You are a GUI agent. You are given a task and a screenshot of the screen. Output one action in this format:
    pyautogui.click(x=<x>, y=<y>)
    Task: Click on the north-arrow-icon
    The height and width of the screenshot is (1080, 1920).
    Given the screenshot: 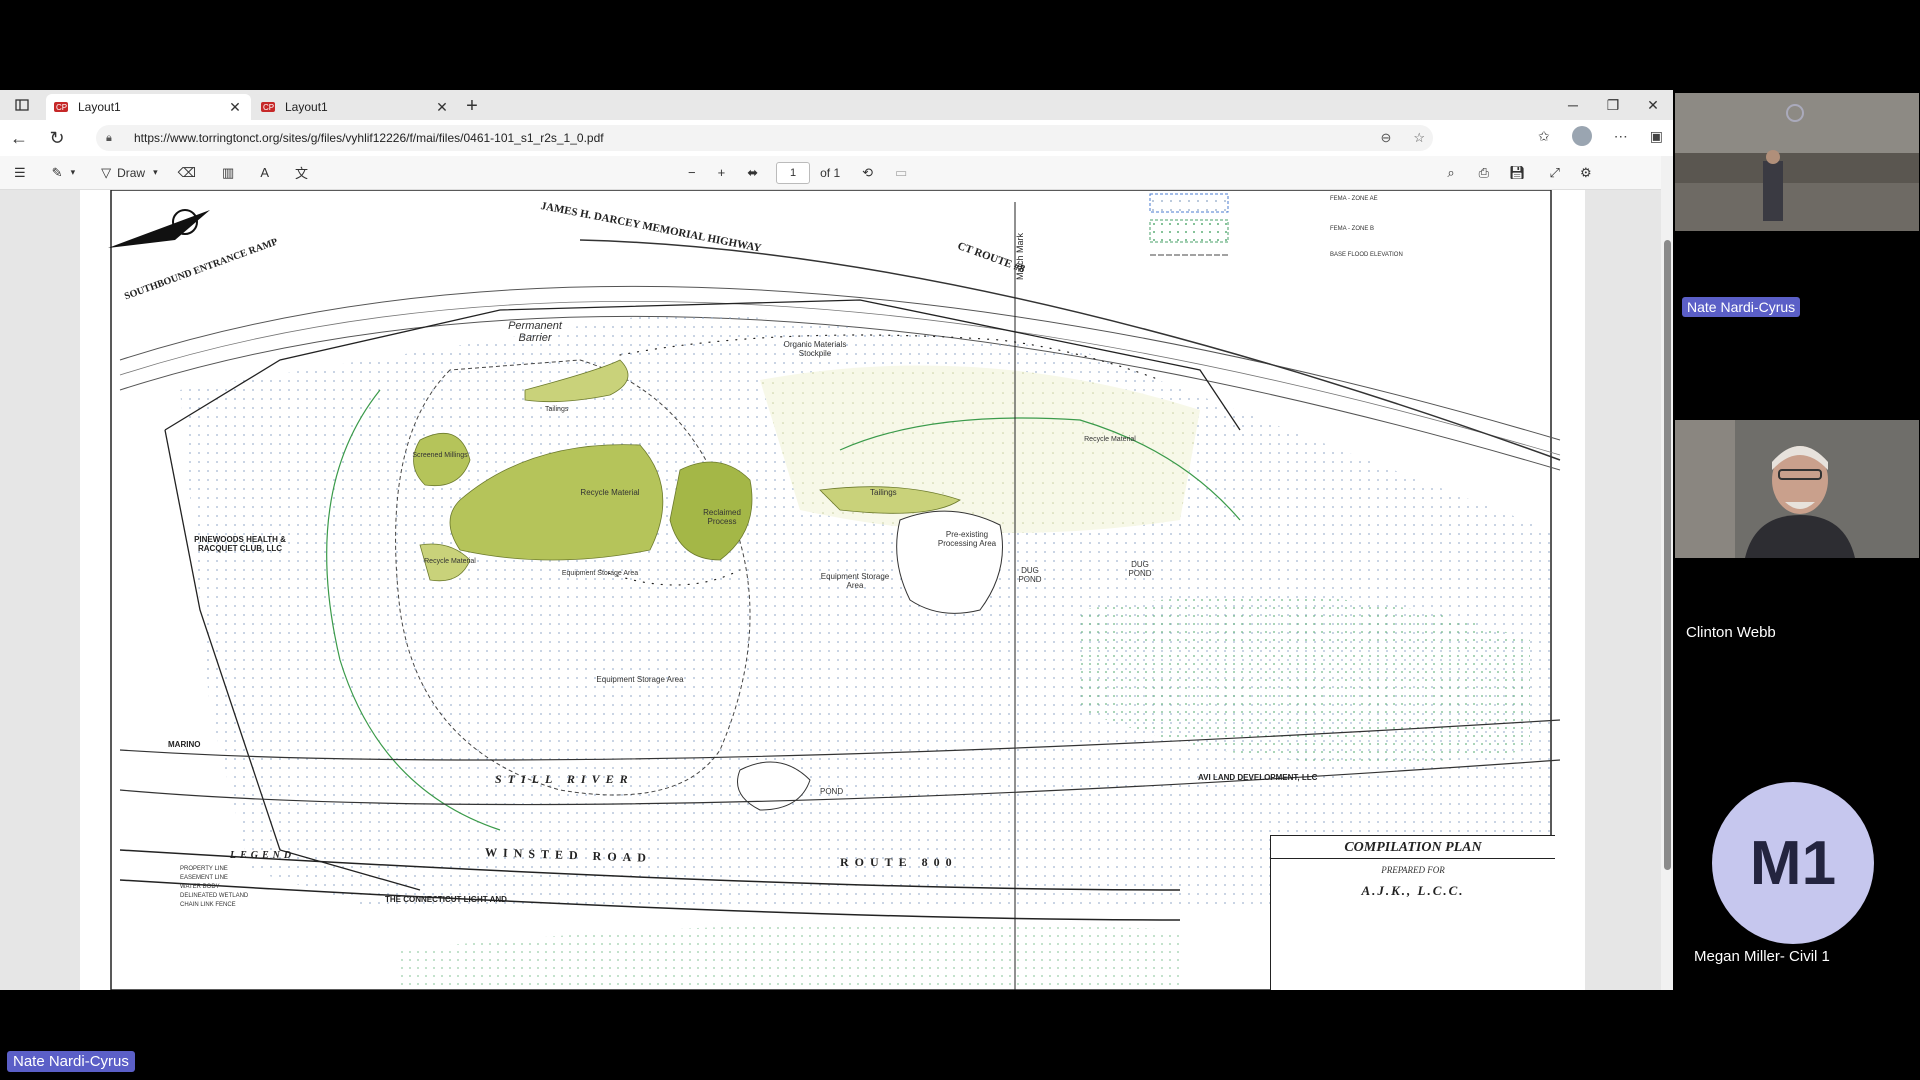 What is the action you would take?
    pyautogui.click(x=159, y=228)
    